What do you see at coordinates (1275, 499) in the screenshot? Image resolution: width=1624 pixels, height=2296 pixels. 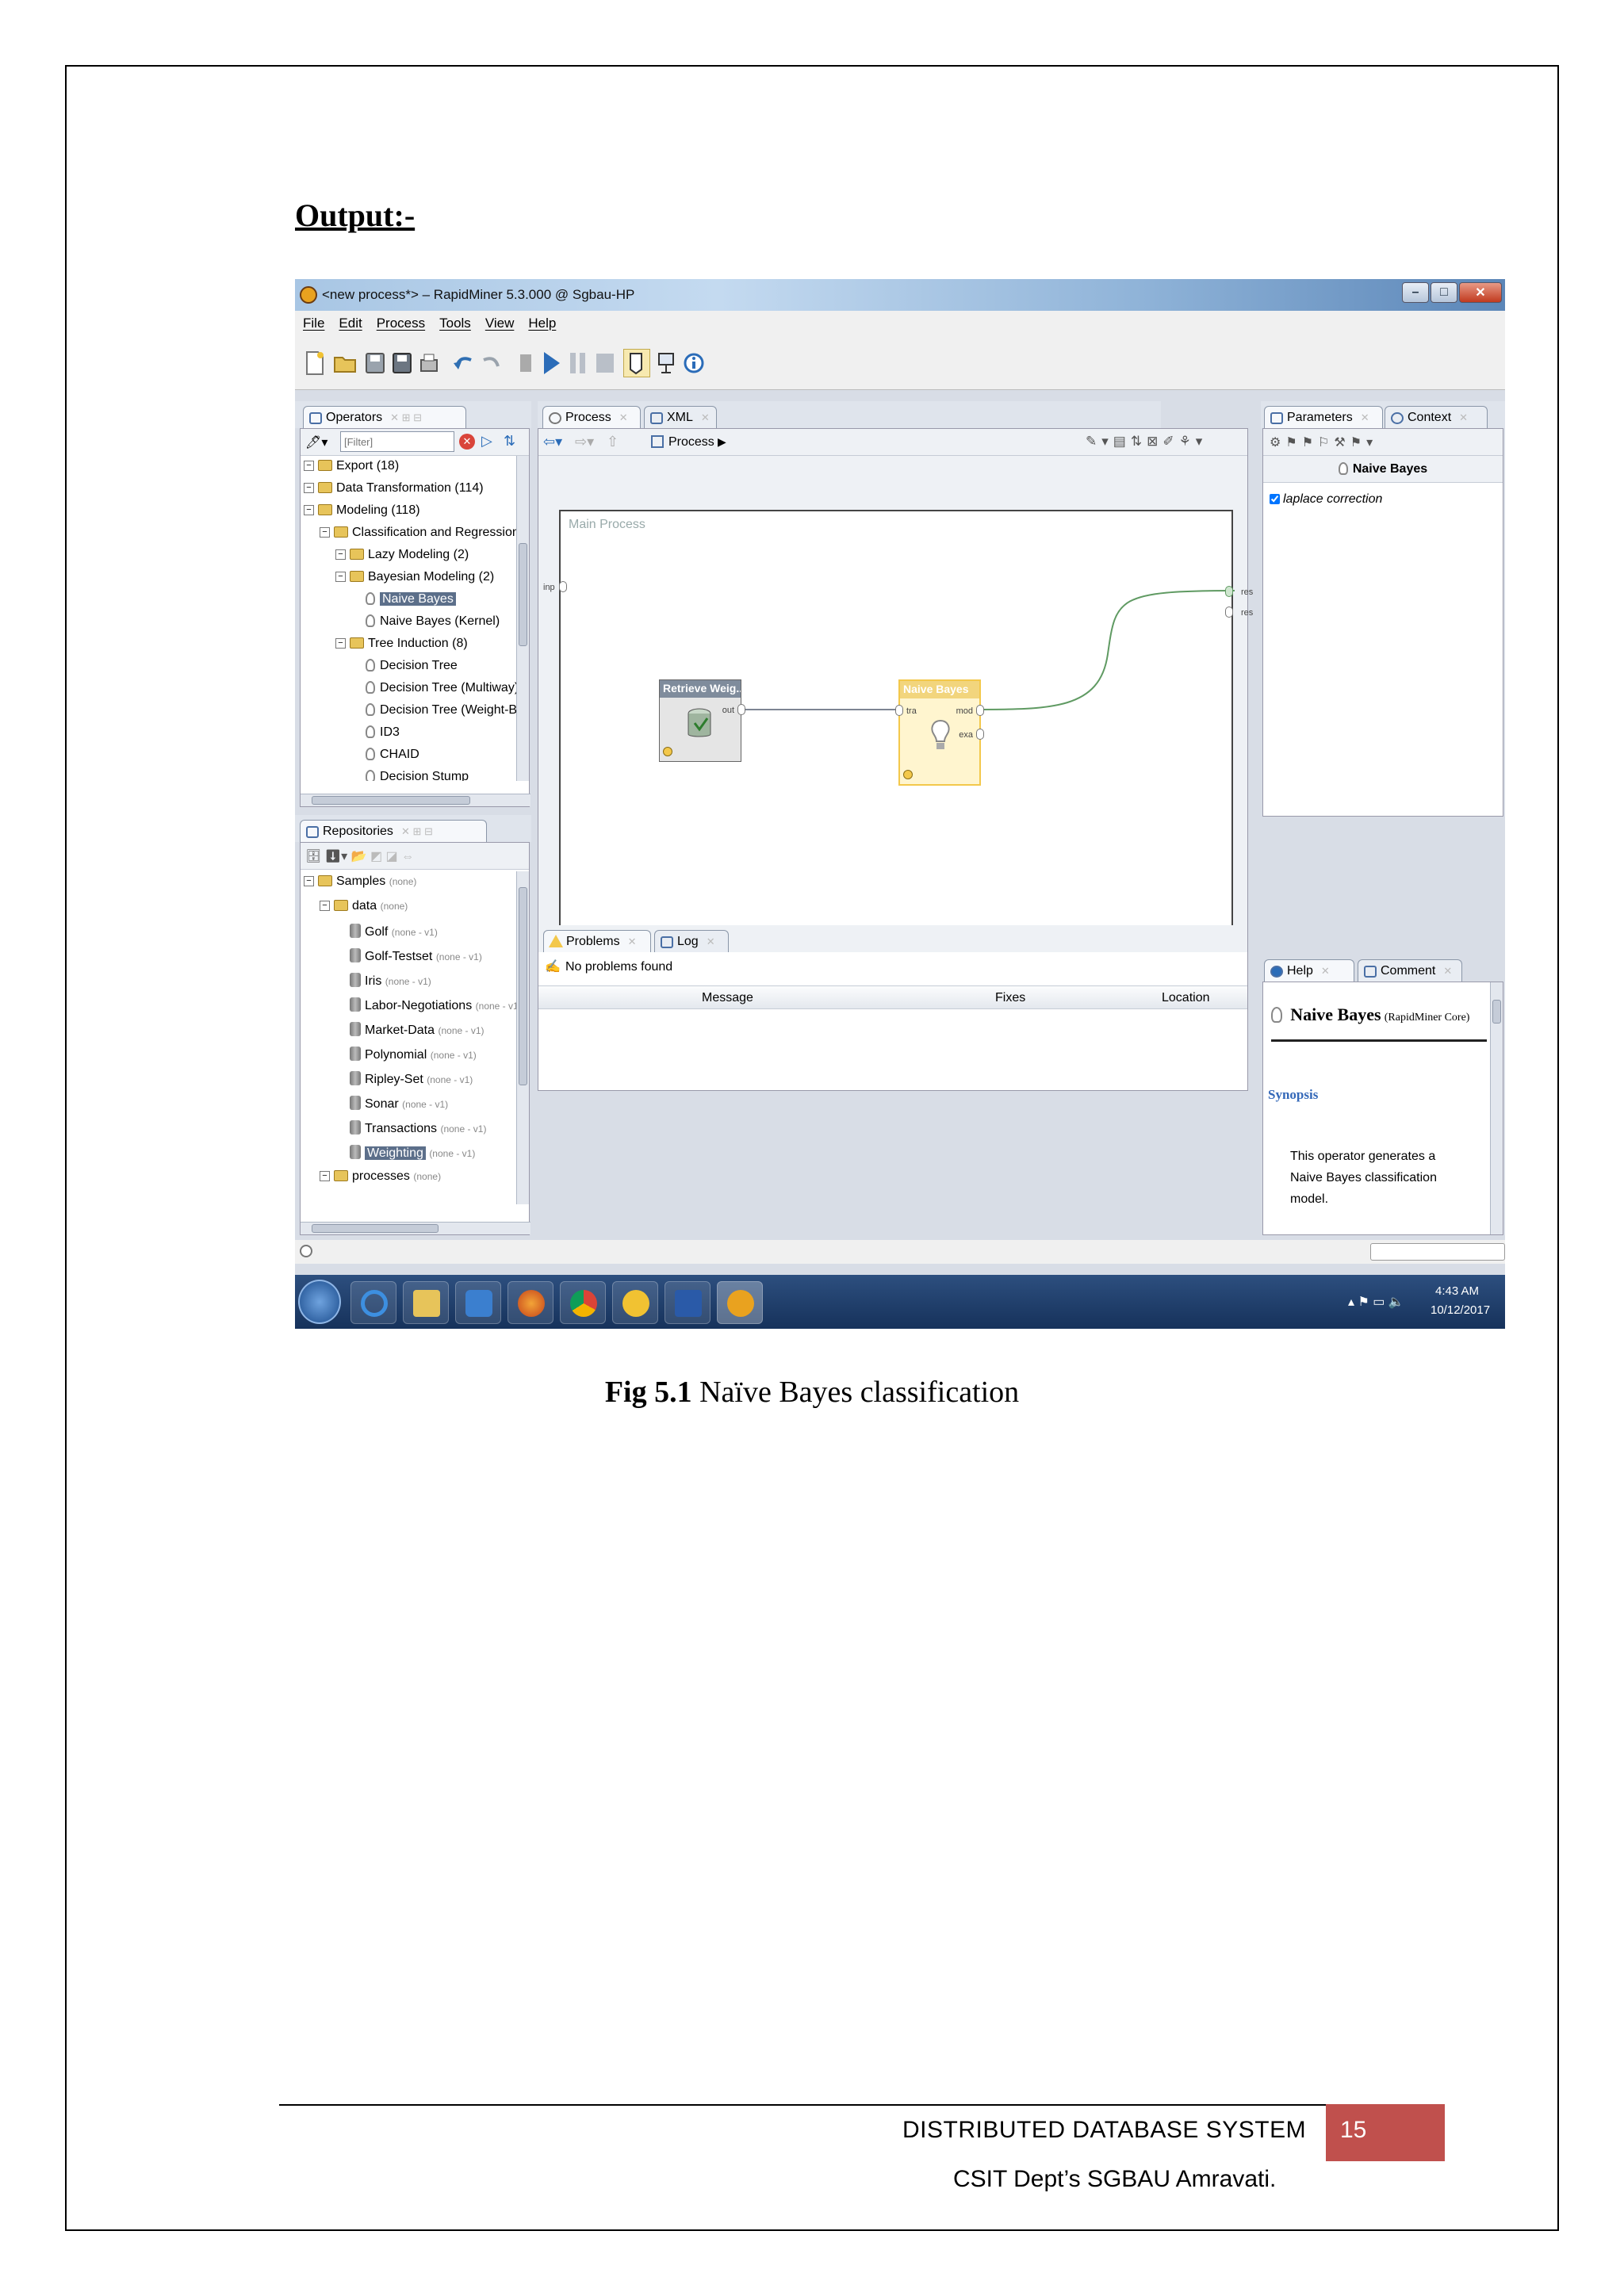 I see `laplace-correction-checkbox` at bounding box center [1275, 499].